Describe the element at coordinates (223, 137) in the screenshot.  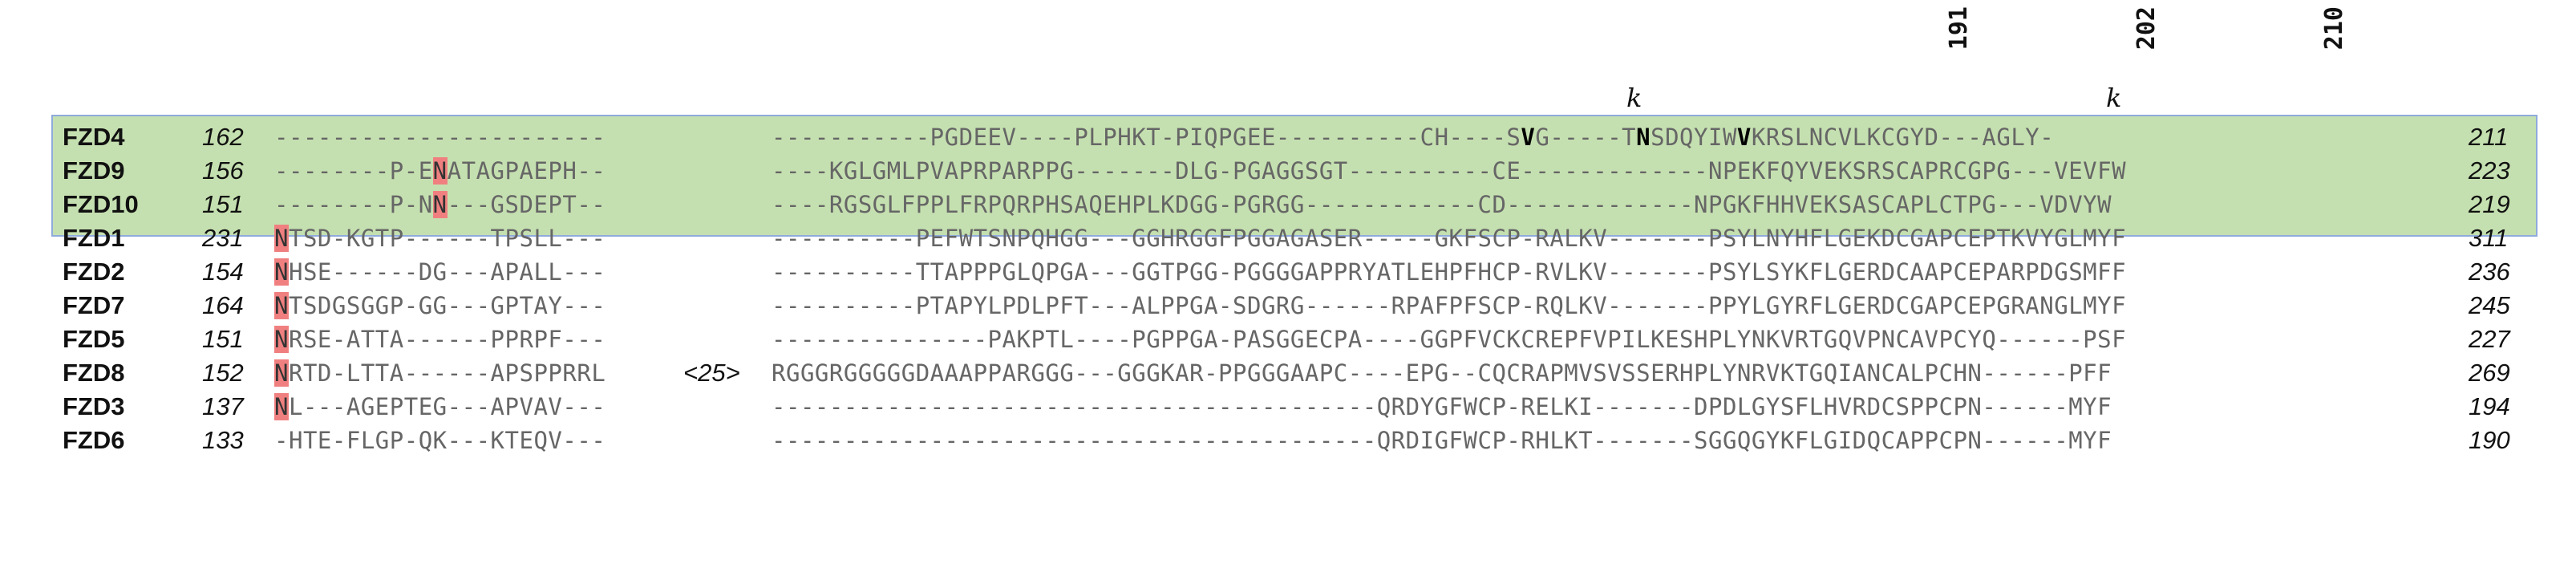
I see `start-position: 162` at that location.